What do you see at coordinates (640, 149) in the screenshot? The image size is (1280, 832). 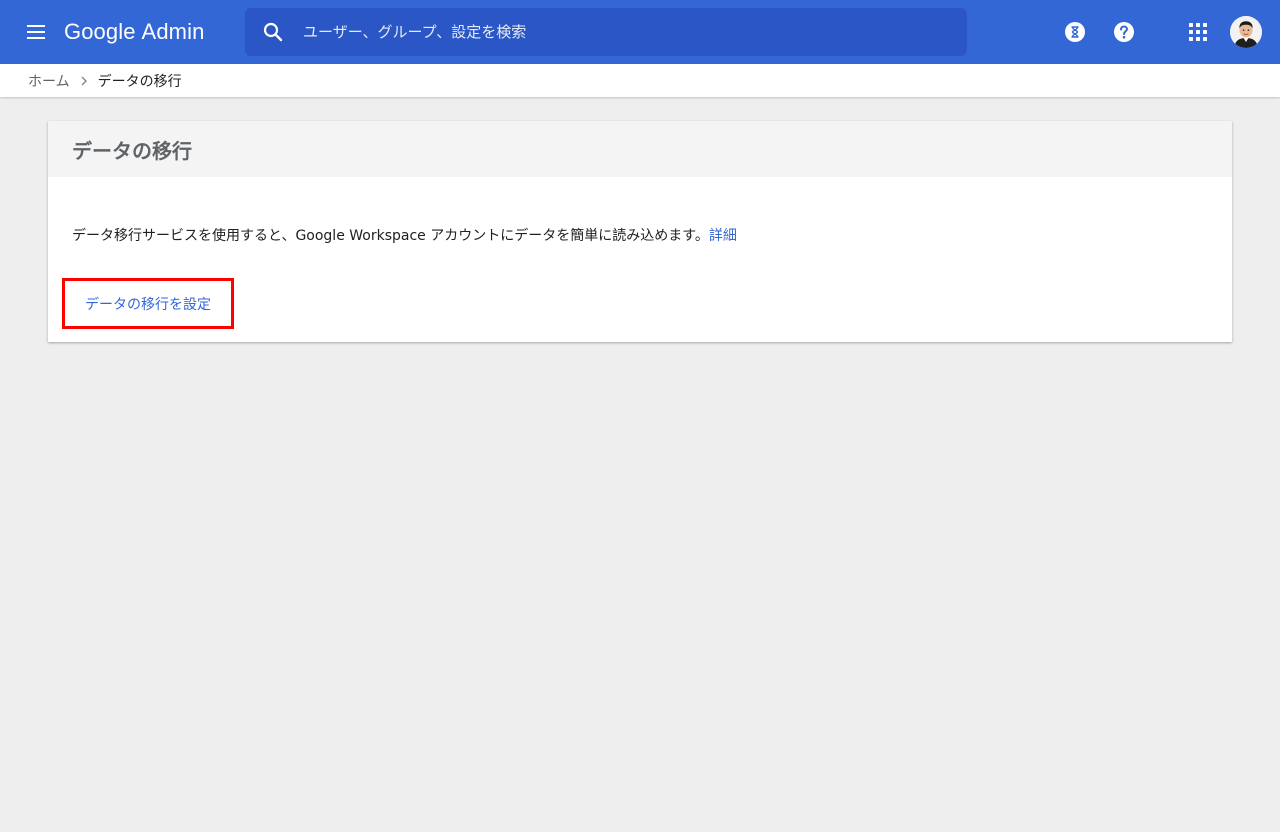 I see `card-header: データの移行` at bounding box center [640, 149].